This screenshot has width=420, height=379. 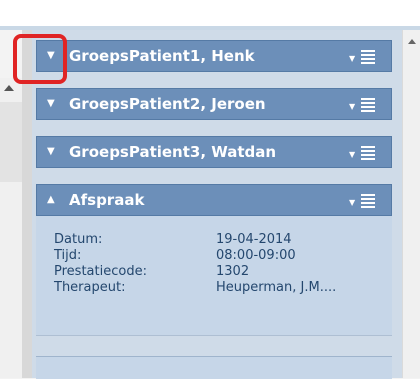 I want to click on group-header-patient3: ▼ GroepsPatient3, Watdan ▼, so click(x=214, y=152).